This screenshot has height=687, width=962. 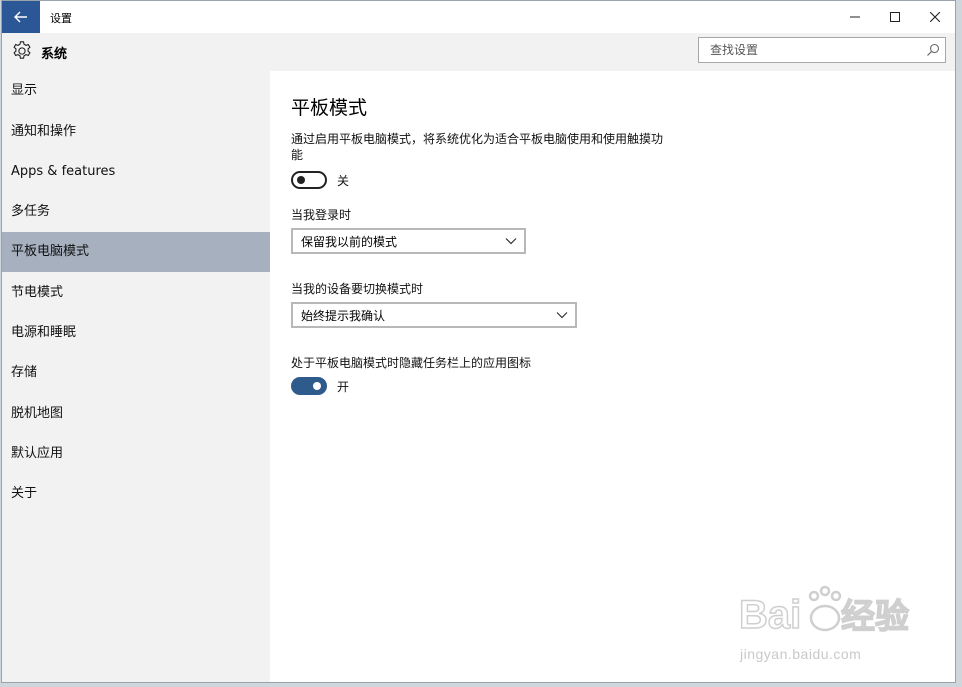 What do you see at coordinates (349, 241) in the screenshot?
I see `signin-mode-value: 保留我以前的模式` at bounding box center [349, 241].